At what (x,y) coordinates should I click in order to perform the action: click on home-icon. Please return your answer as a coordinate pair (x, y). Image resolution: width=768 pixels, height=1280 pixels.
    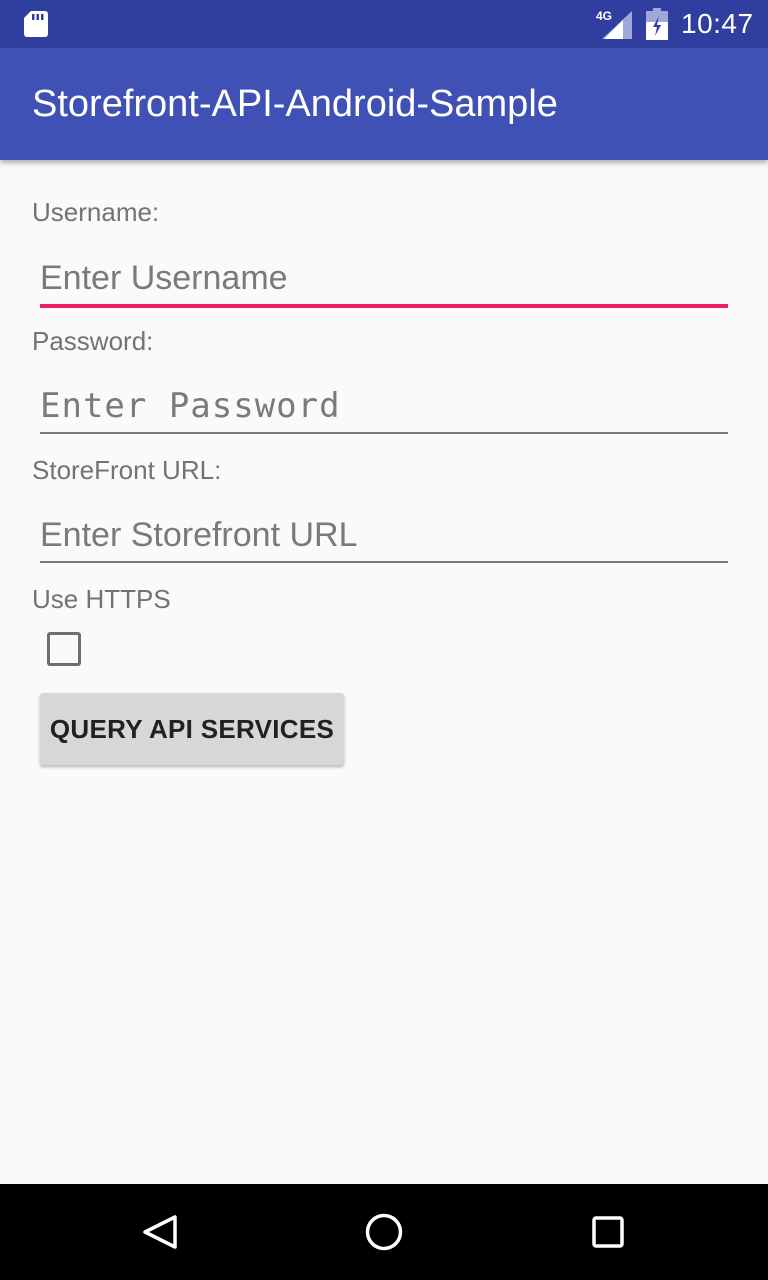
    Looking at the image, I should click on (384, 1232).